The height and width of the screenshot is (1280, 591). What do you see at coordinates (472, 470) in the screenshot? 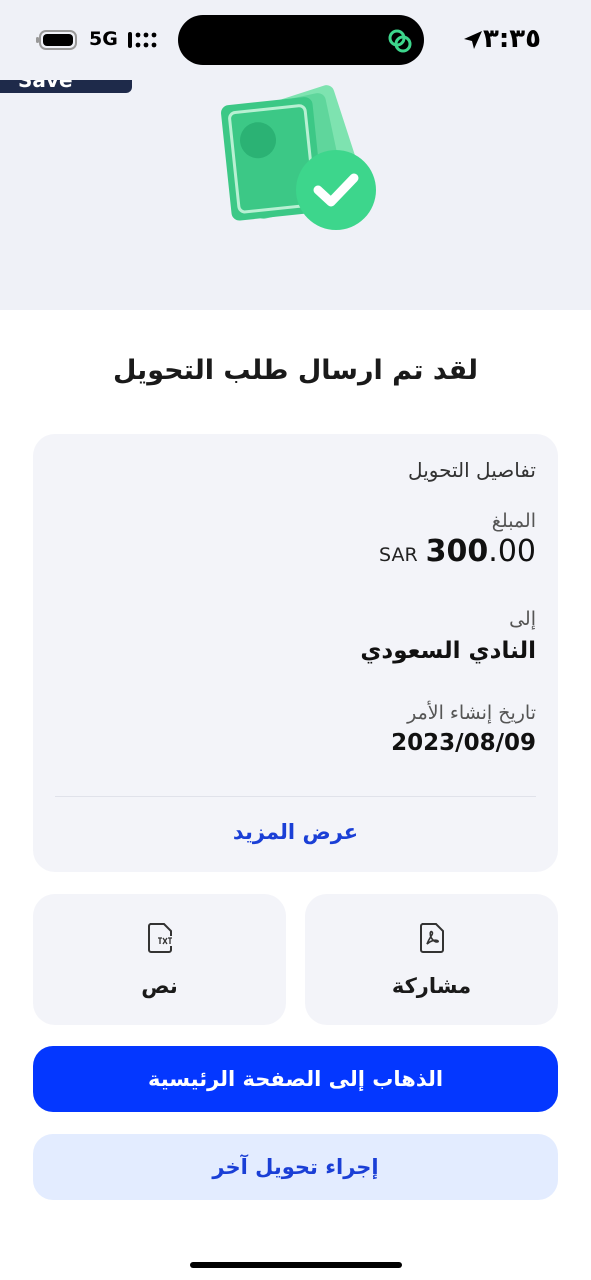
I see `details-heading: تفاصيل التحويل` at bounding box center [472, 470].